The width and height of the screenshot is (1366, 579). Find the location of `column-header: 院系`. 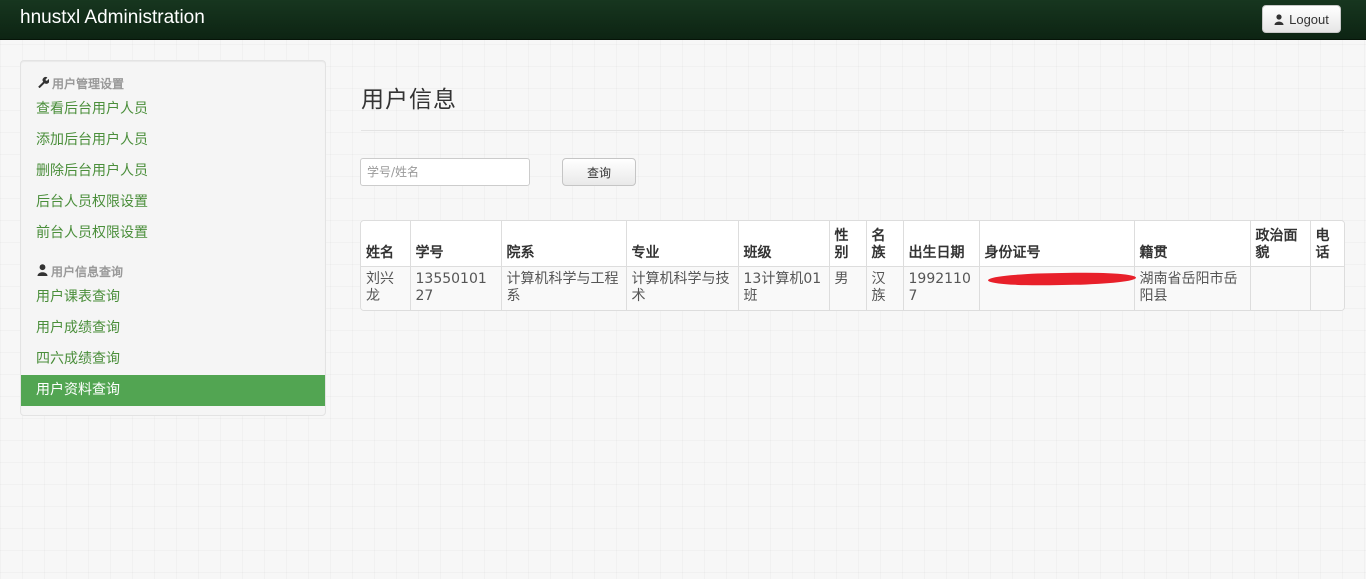

column-header: 院系 is located at coordinates (563, 243).